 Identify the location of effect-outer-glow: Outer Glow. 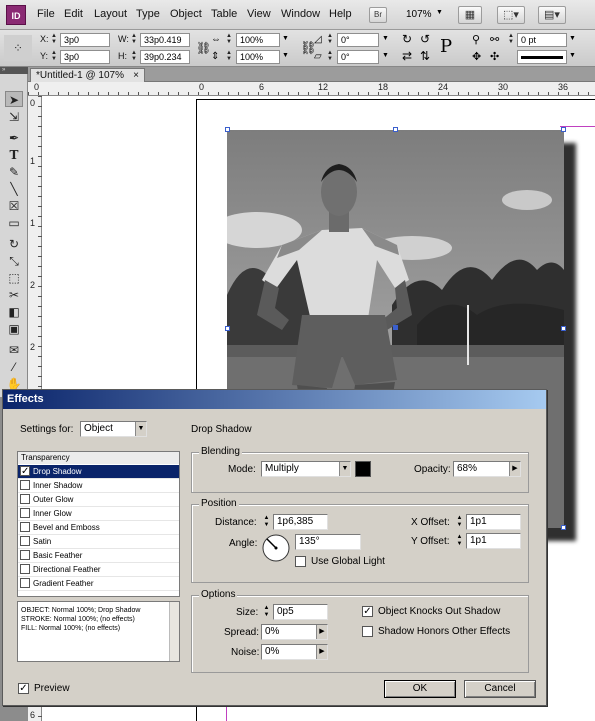
(98, 500).